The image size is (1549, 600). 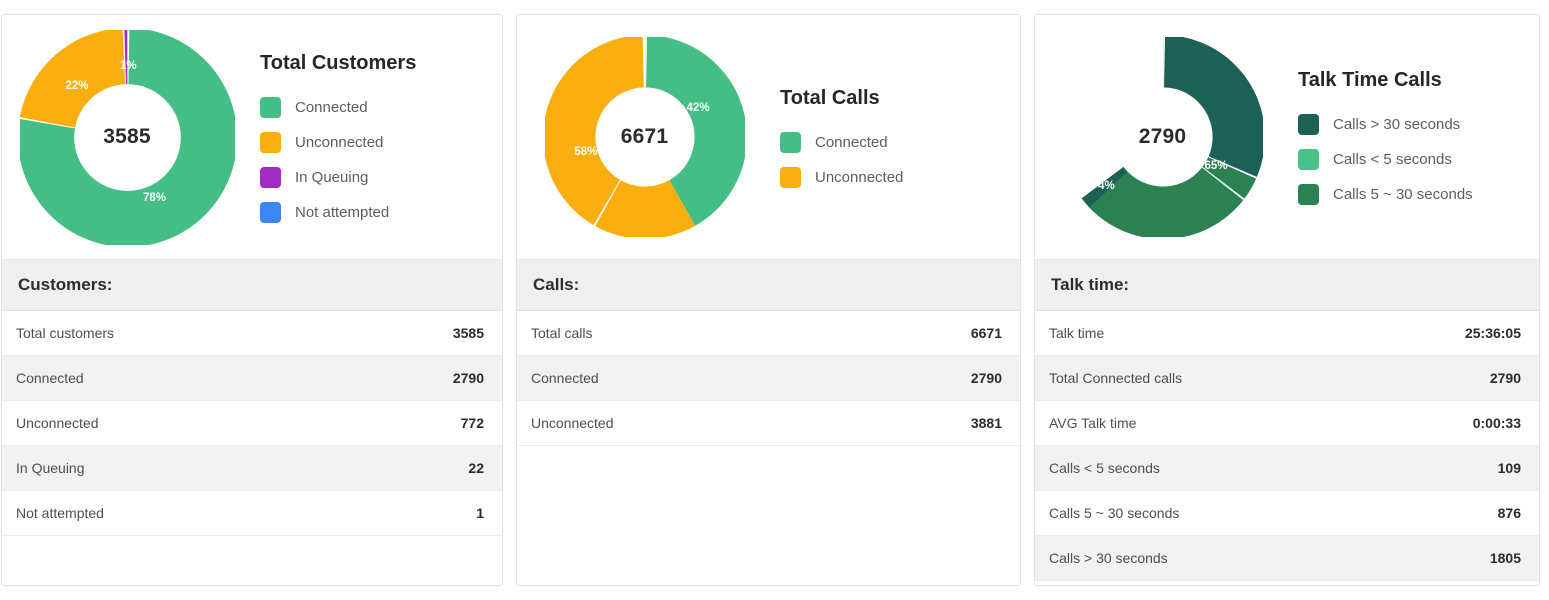 I want to click on row-label: Calls 5 ~ 30 seconds, so click(x=1114, y=513).